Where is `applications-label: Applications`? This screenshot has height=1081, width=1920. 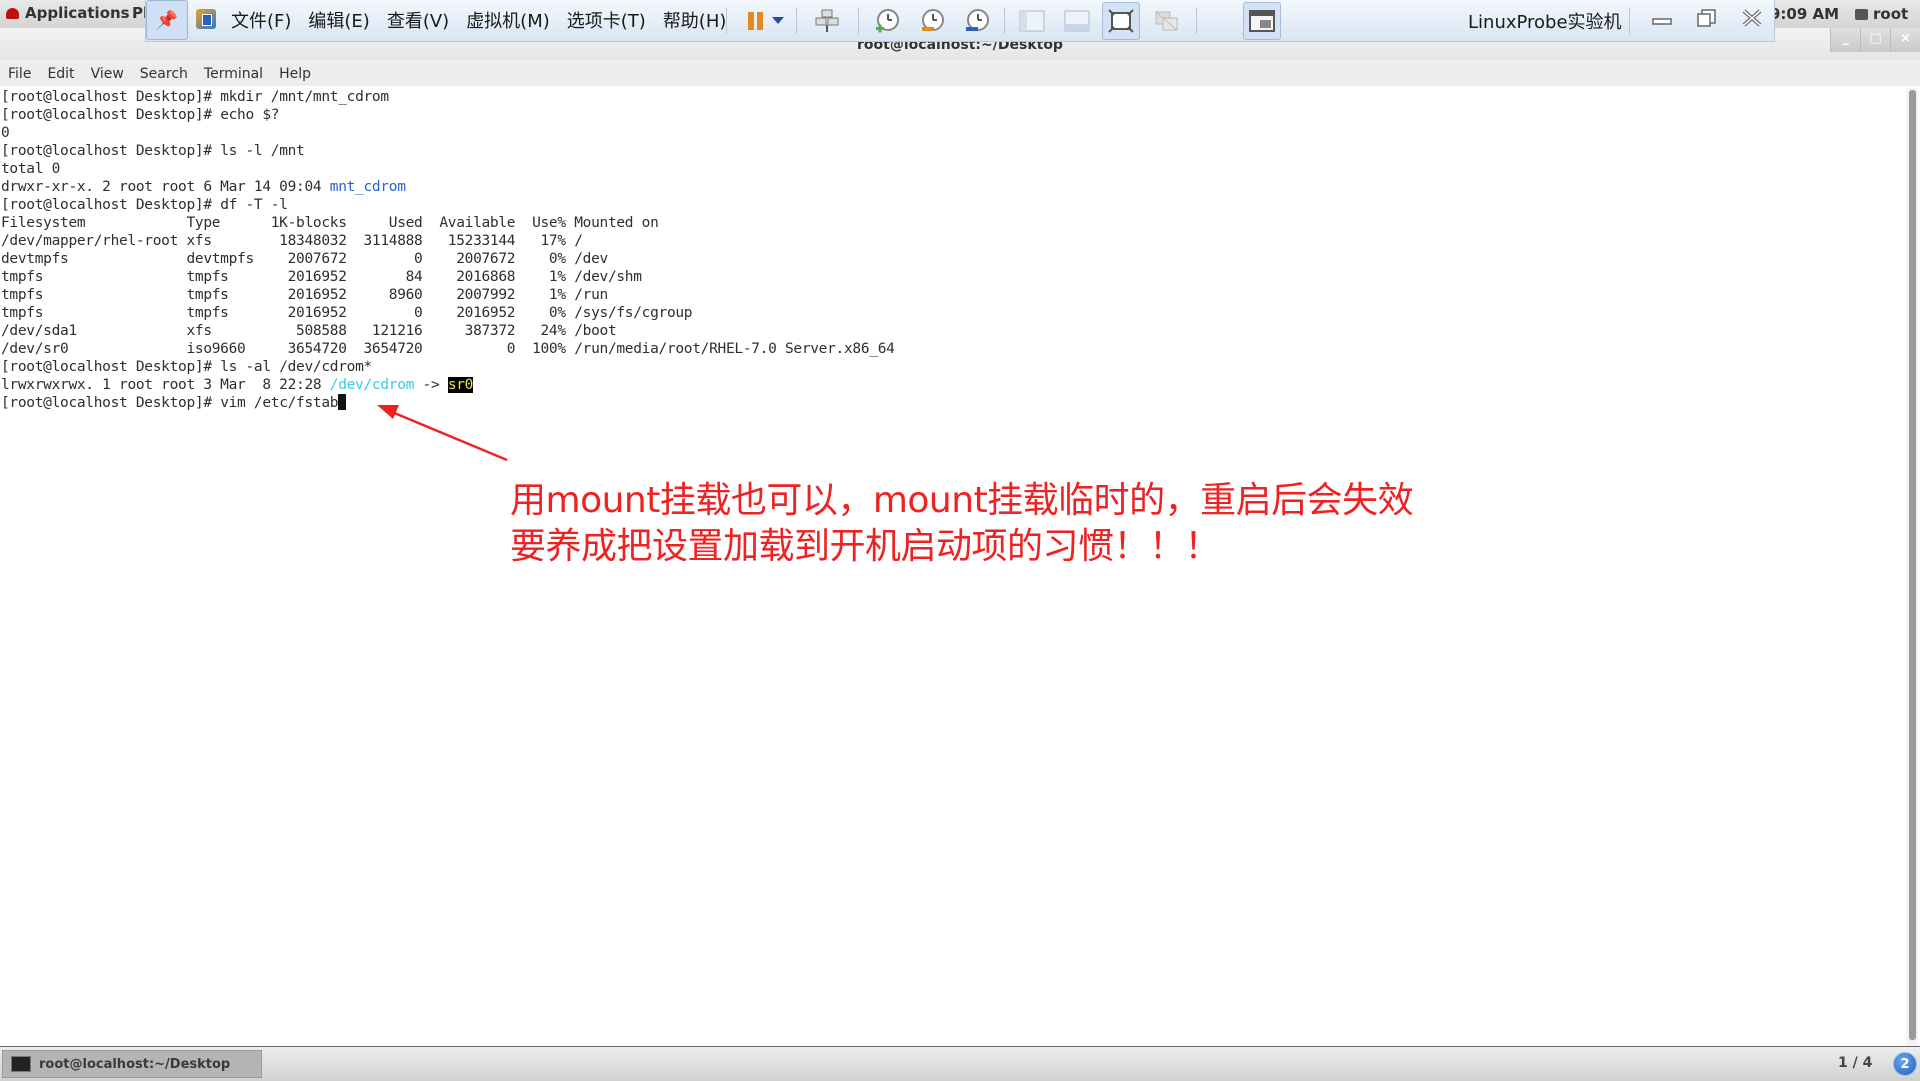
applications-label: Applications is located at coordinates (77, 13).